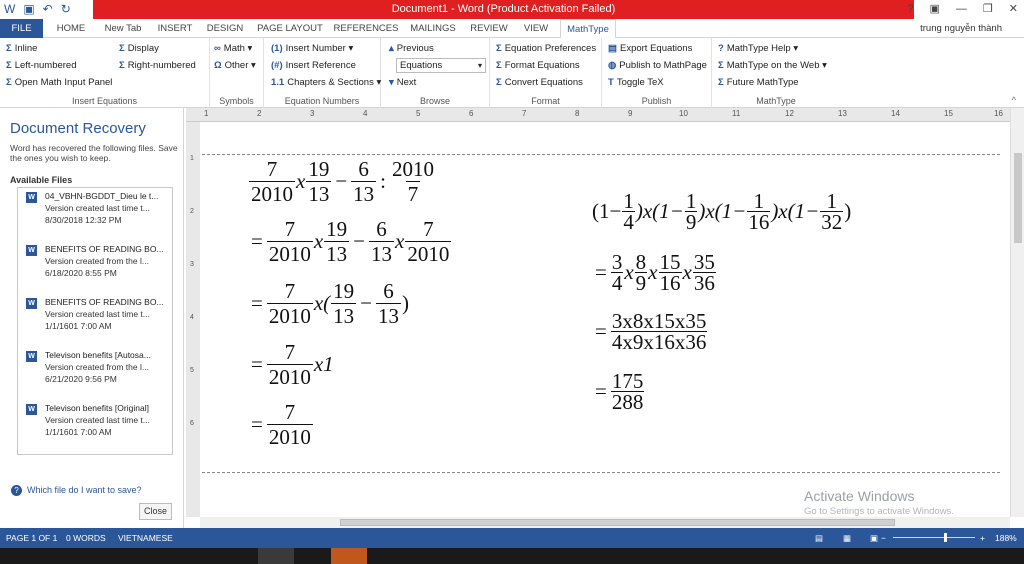 Image resolution: width=1024 pixels, height=564 pixels. I want to click on chapters-sections-button: 1.1 Chapters & Sections ▾, so click(326, 82).